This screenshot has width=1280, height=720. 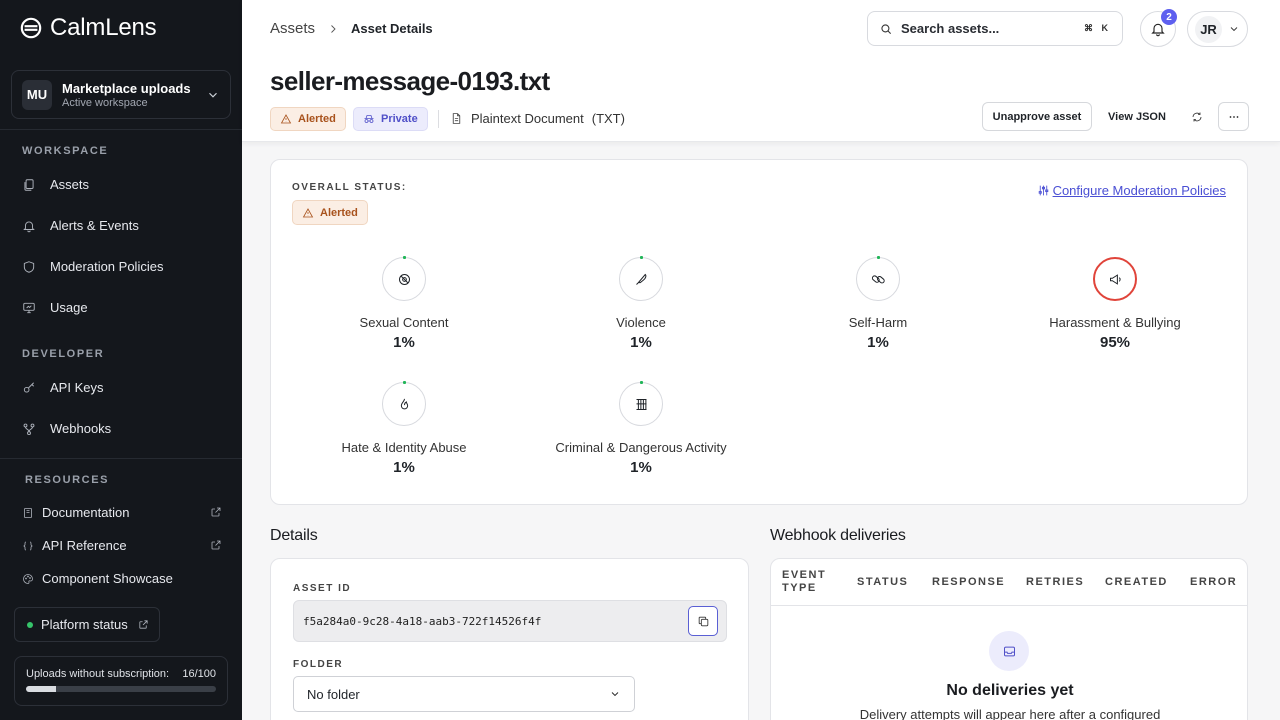 I want to click on column-header-status: STATUS, so click(x=882, y=582).